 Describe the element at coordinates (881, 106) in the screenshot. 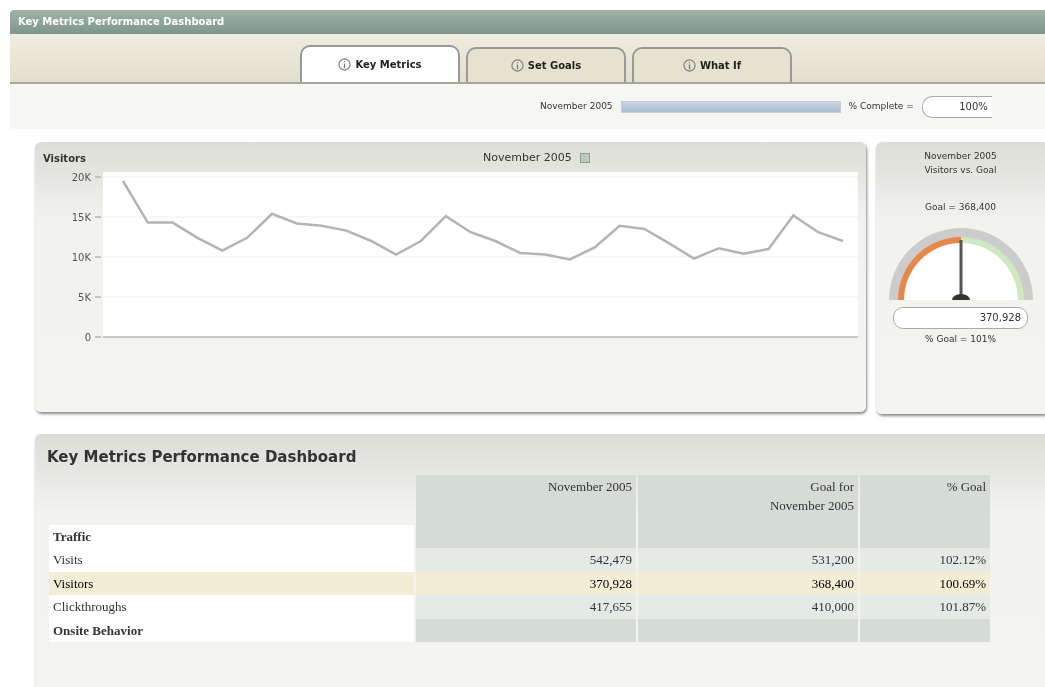

I see `complete-label: % Complete =` at that location.